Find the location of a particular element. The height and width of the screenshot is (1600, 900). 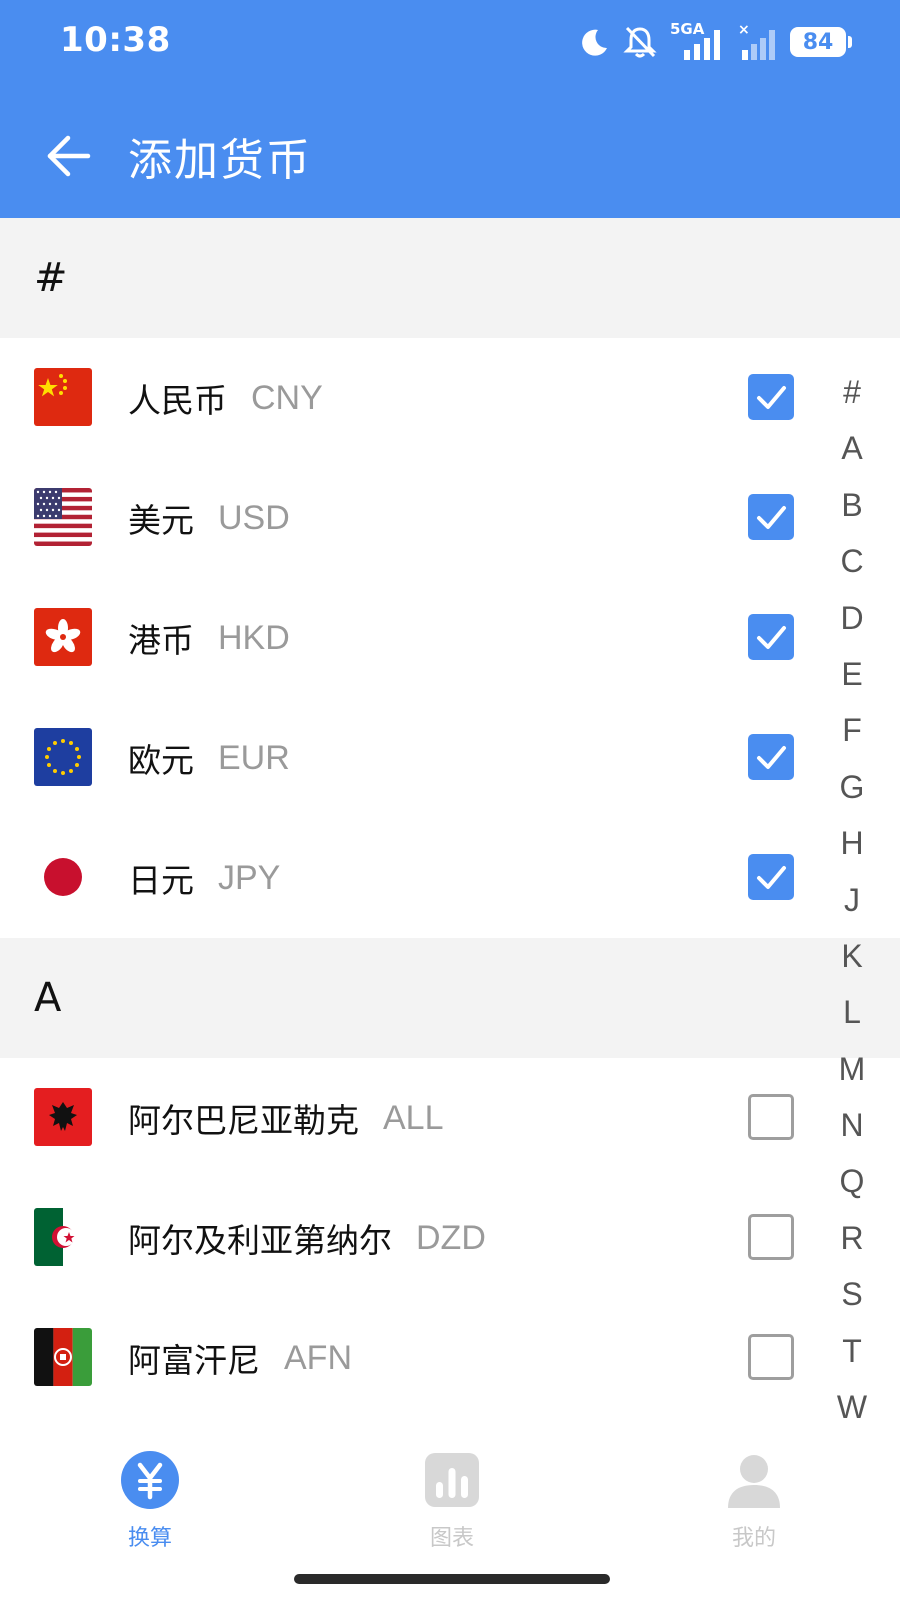

currency-row-usd: 美元 USD is located at coordinates (450, 518).